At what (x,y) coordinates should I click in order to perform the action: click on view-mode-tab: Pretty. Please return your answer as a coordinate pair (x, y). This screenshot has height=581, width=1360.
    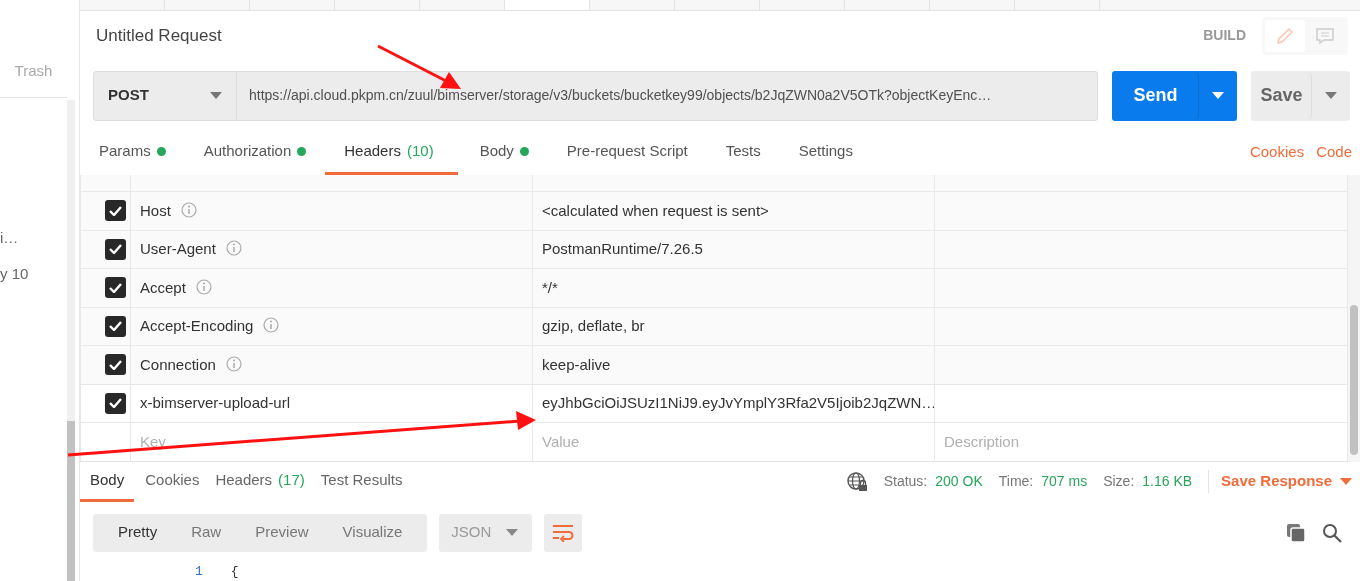
    Looking at the image, I should click on (138, 532).